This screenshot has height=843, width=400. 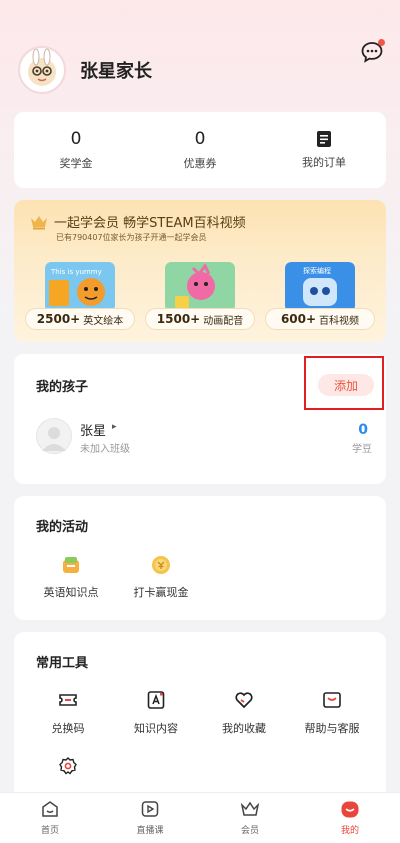 What do you see at coordinates (372, 51) in the screenshot?
I see `message-button` at bounding box center [372, 51].